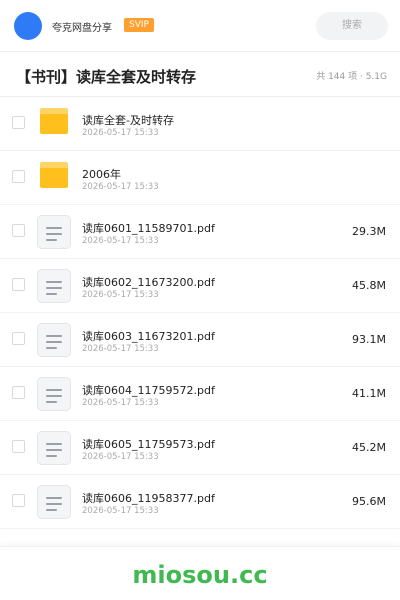 The width and height of the screenshot is (400, 600). I want to click on file-size: 45.8M, so click(369, 285).